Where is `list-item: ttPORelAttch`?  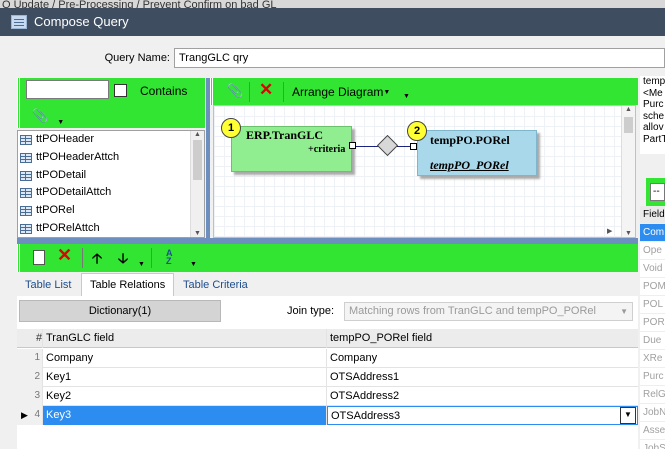
list-item: ttPORelAttch is located at coordinates (111, 228).